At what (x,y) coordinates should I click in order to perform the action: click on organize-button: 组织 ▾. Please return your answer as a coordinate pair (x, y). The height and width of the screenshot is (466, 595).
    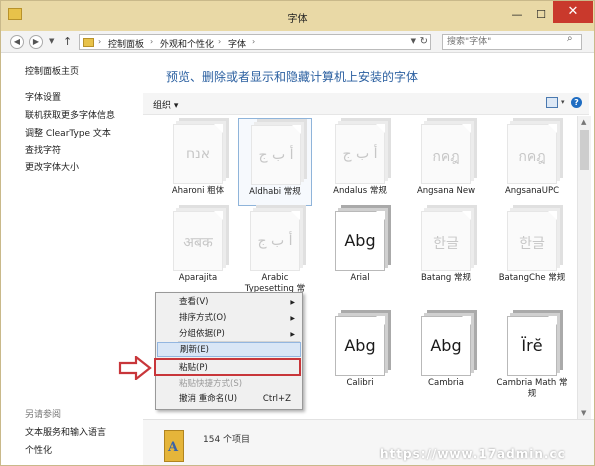
    Looking at the image, I should click on (165, 104).